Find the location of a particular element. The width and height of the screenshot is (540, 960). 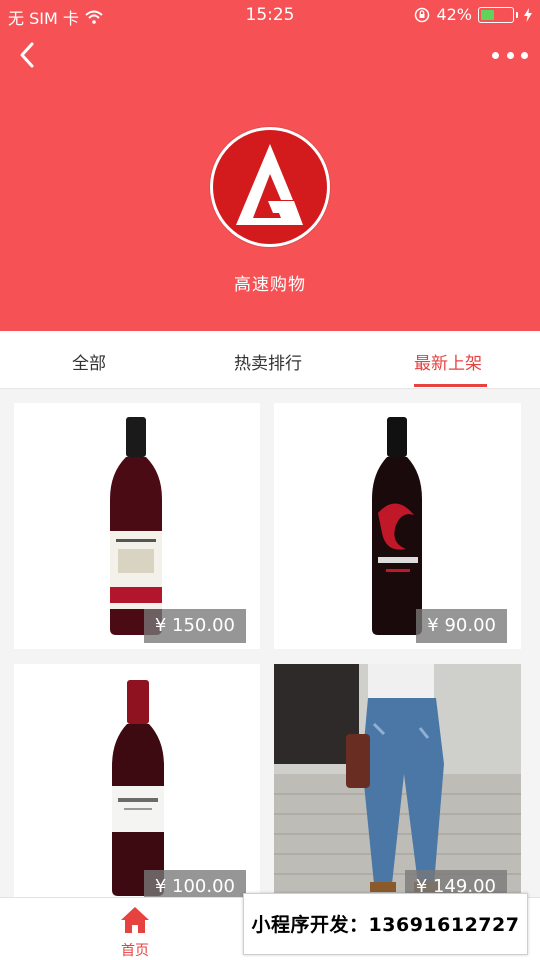

tabbar-home-label: 首页 is located at coordinates (135, 951).